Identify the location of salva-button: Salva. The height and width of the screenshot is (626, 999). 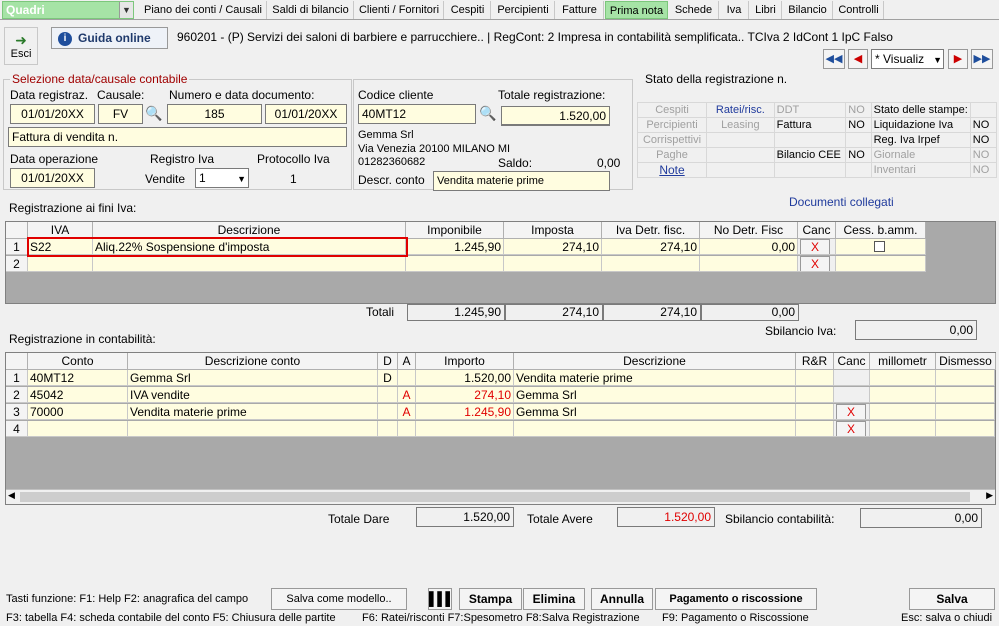
(952, 599).